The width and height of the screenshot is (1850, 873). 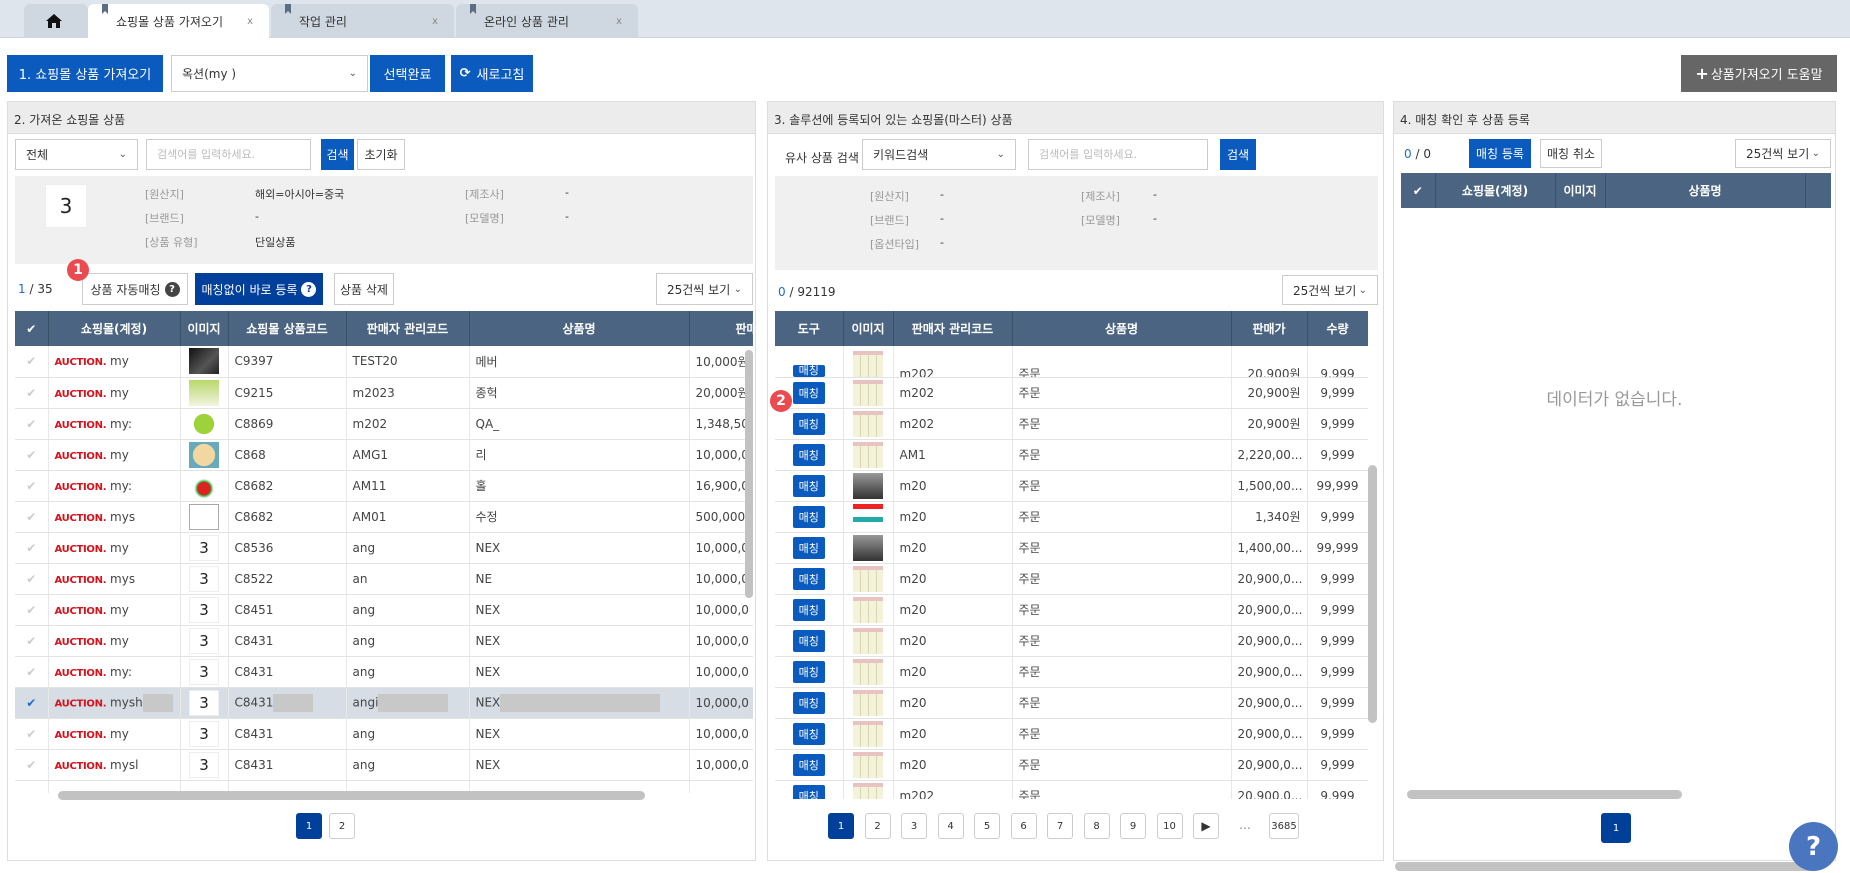 What do you see at coordinates (1071, 789) in the screenshot?
I see `table-row: 매칭 m202 주문 20,900,0... 9,999` at bounding box center [1071, 789].